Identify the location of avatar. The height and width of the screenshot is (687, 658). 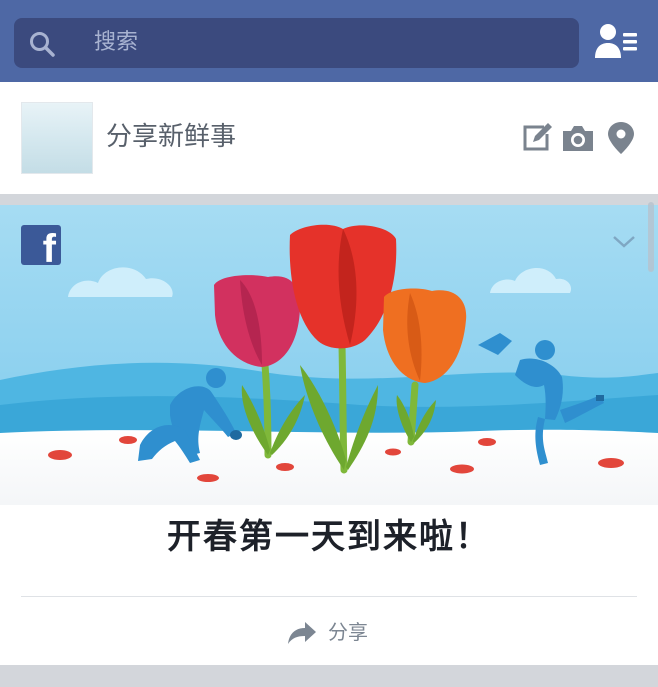
(57, 138).